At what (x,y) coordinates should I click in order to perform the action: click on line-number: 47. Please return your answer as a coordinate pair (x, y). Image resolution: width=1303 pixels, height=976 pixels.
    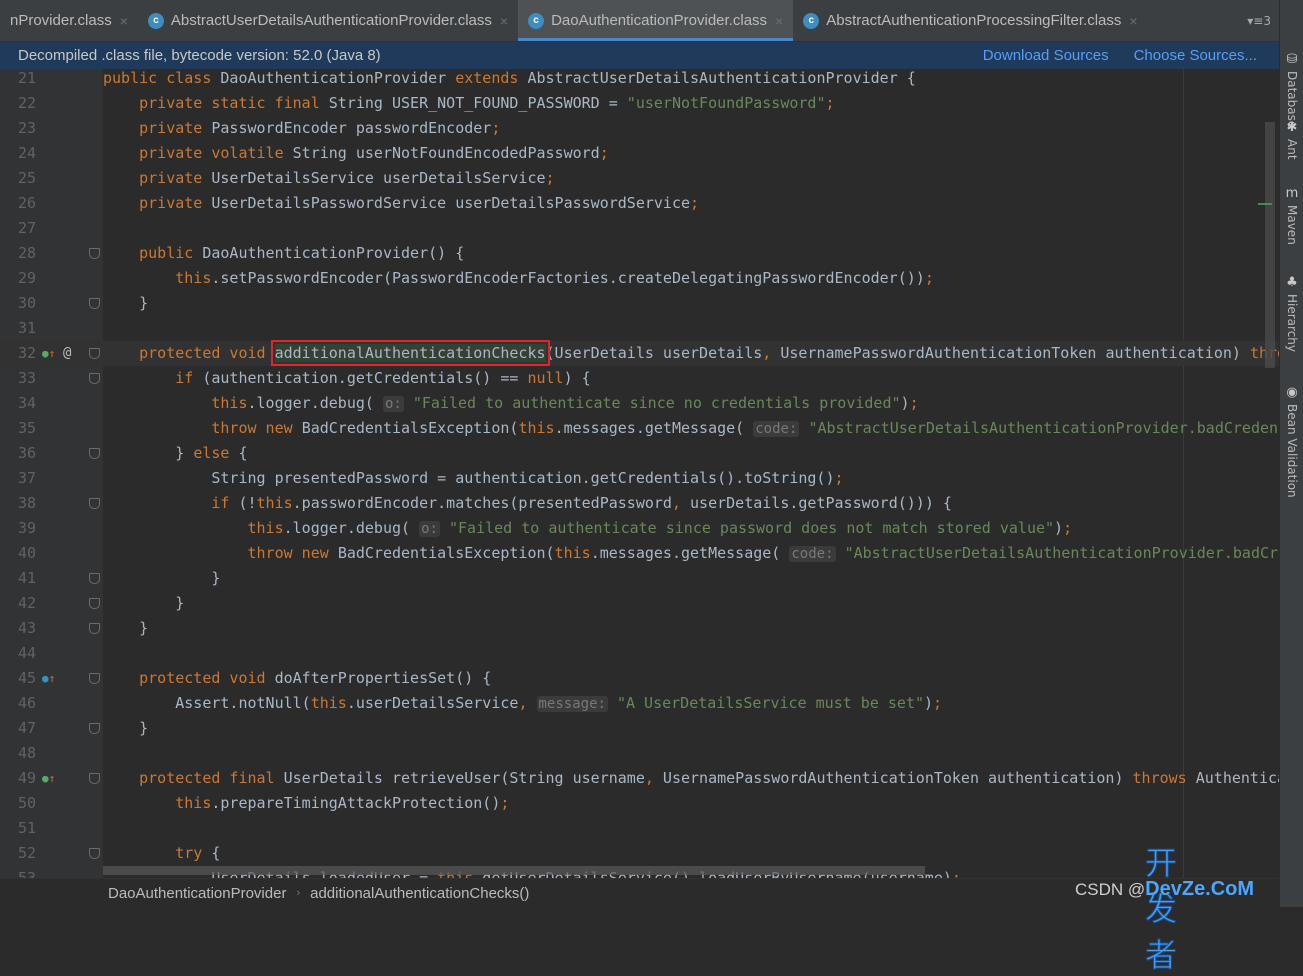
    Looking at the image, I should click on (26, 728).